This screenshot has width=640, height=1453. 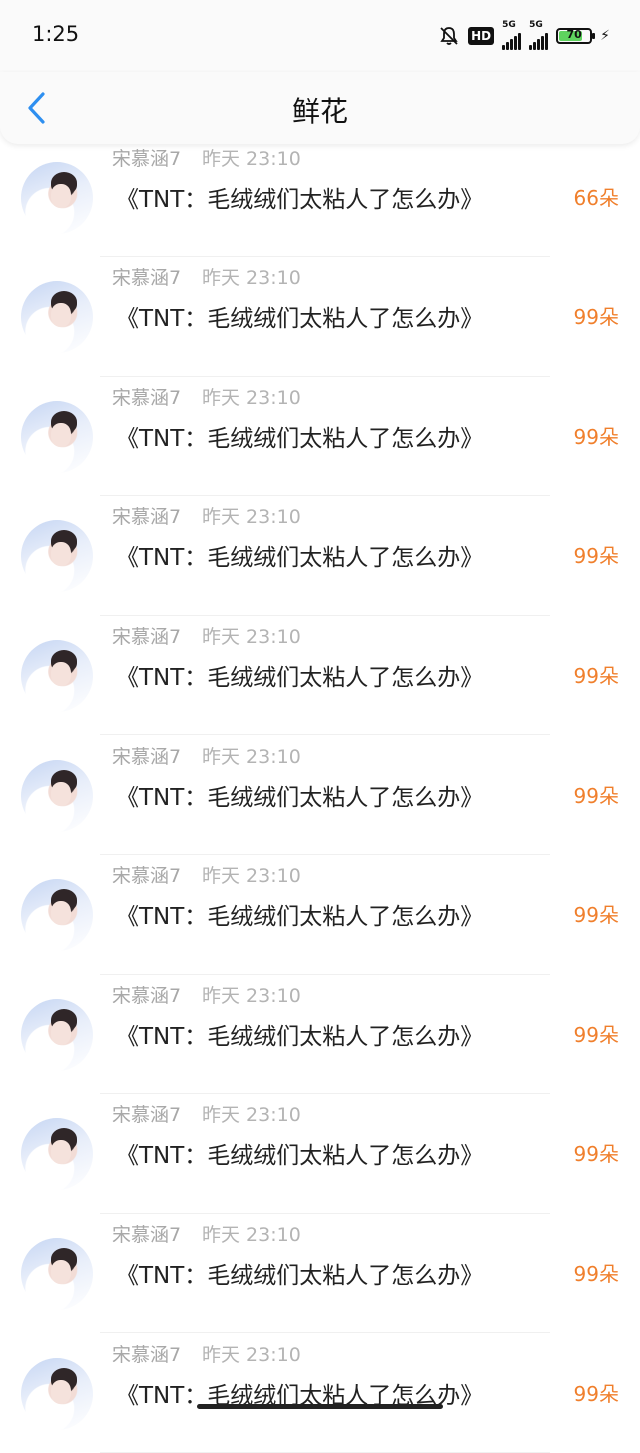 I want to click on status-time: 1:25, so click(x=55, y=34).